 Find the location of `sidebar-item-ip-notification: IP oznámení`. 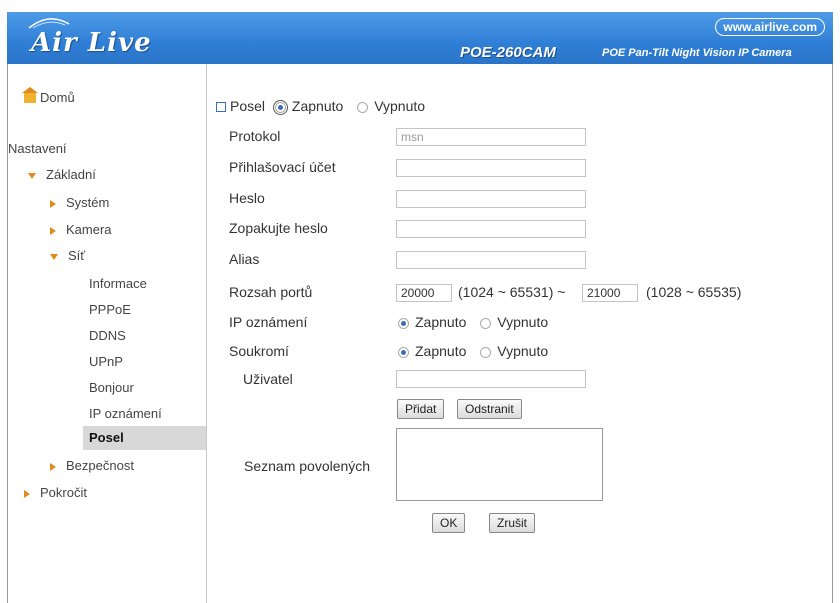

sidebar-item-ip-notification: IP oznámení is located at coordinates (125, 413).